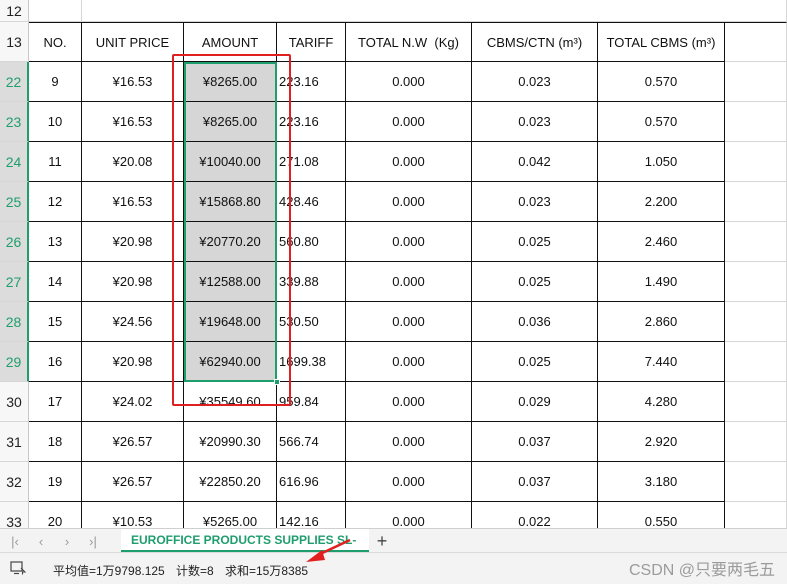  I want to click on cell-total-cbms: 1.490, so click(661, 282).